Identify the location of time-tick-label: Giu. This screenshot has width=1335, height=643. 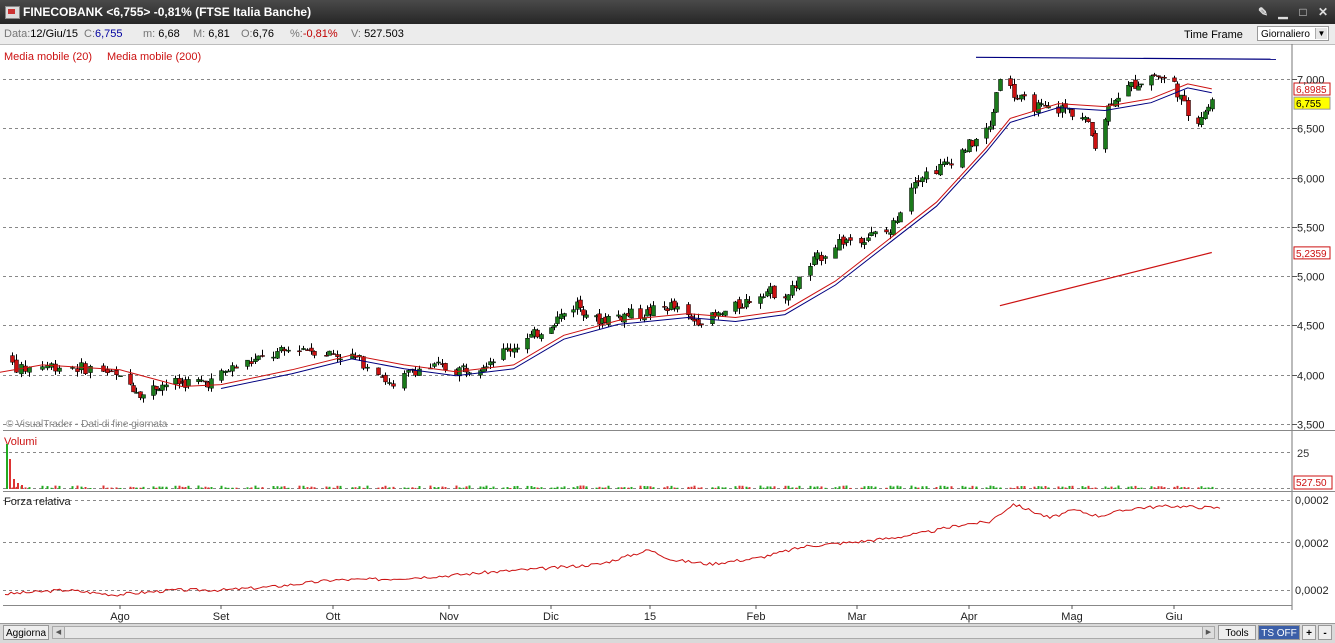
(1173, 617).